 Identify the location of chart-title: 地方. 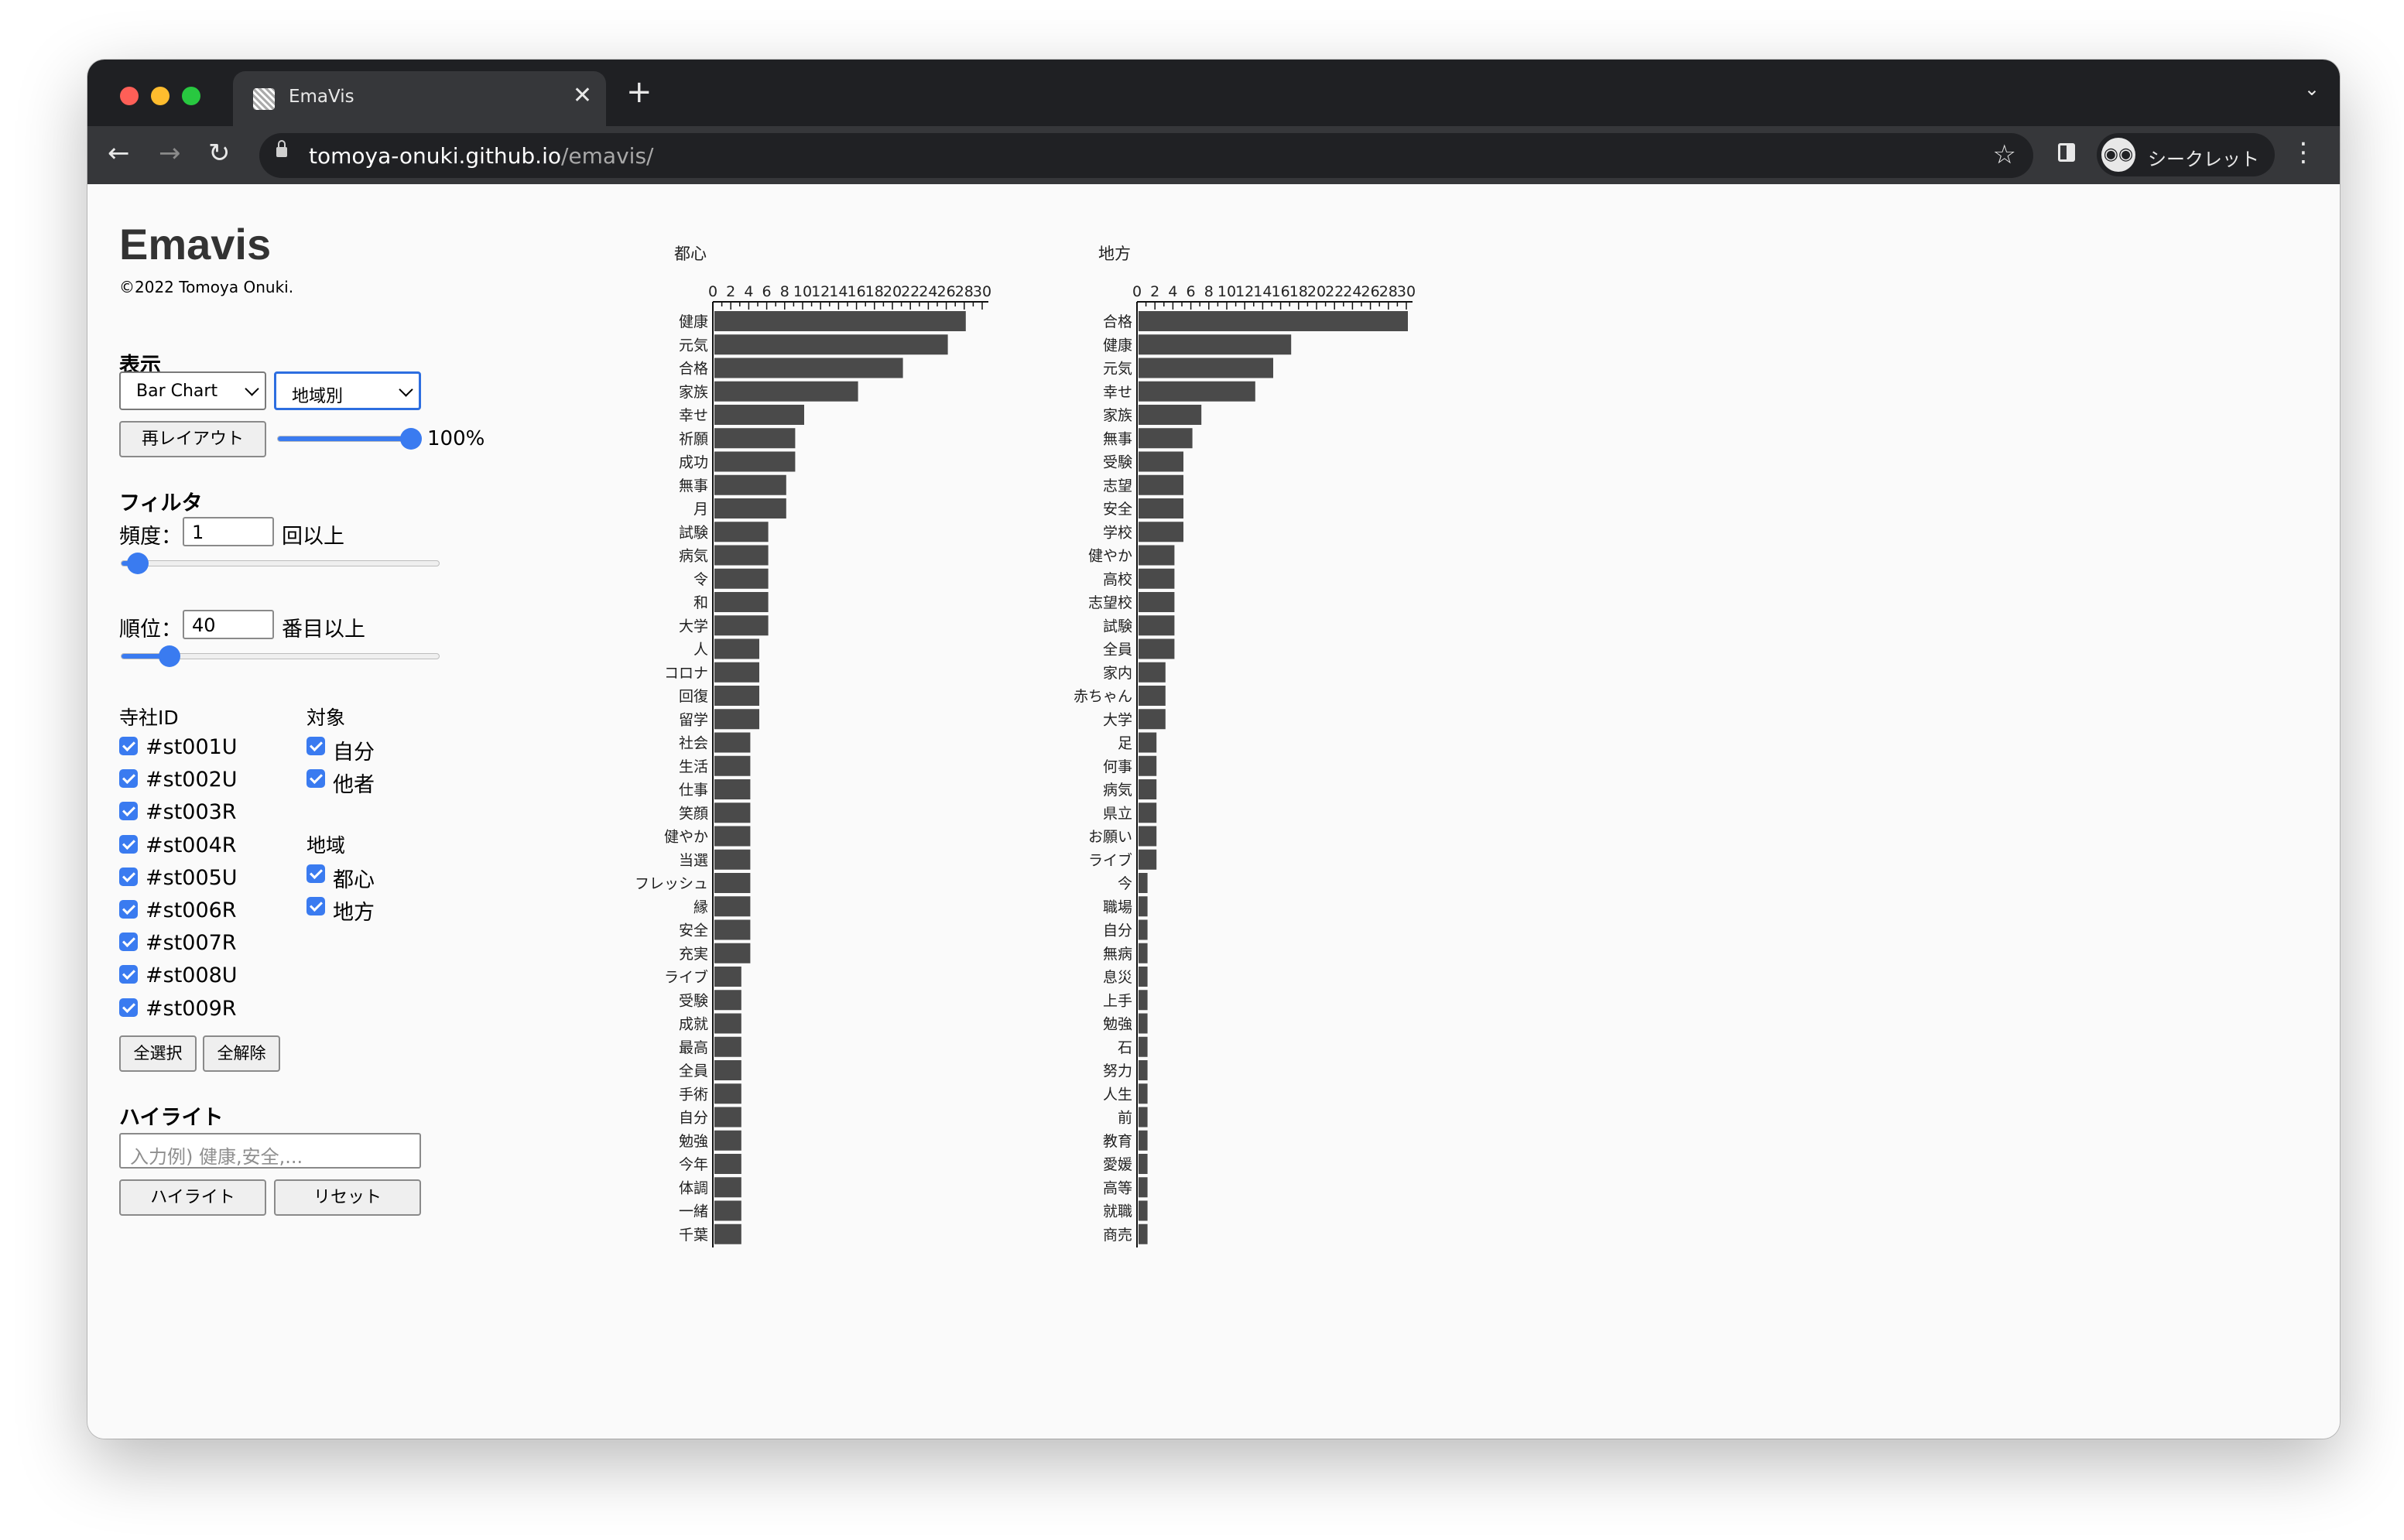
(1114, 254).